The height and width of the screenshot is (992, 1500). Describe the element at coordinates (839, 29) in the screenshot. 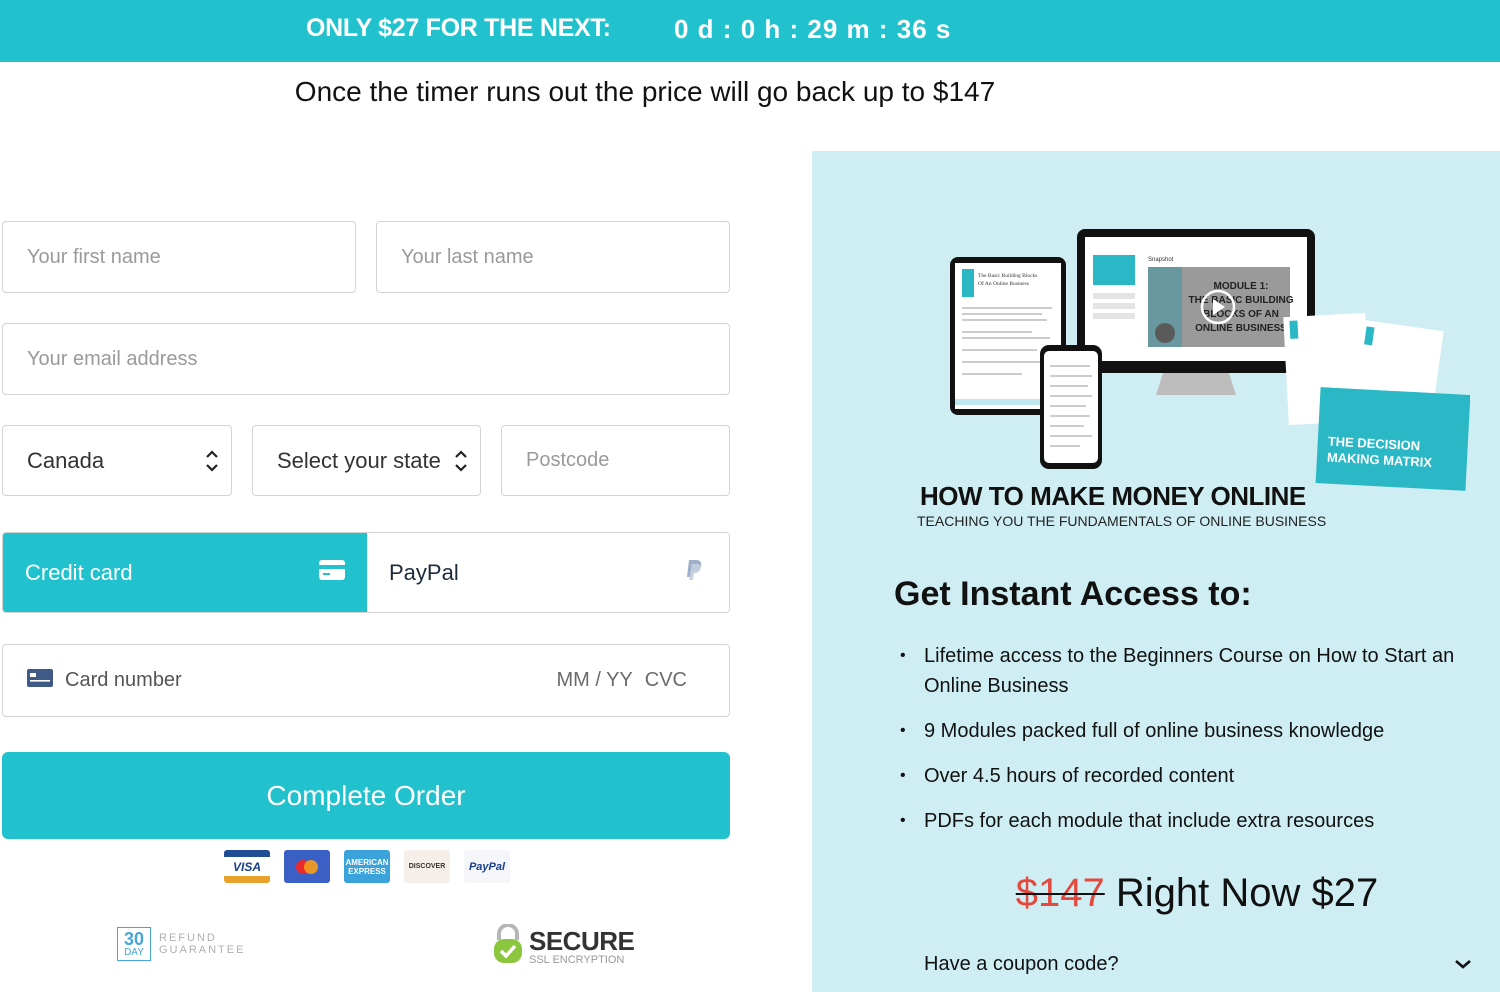

I see `timer-minutes: 29 m` at that location.